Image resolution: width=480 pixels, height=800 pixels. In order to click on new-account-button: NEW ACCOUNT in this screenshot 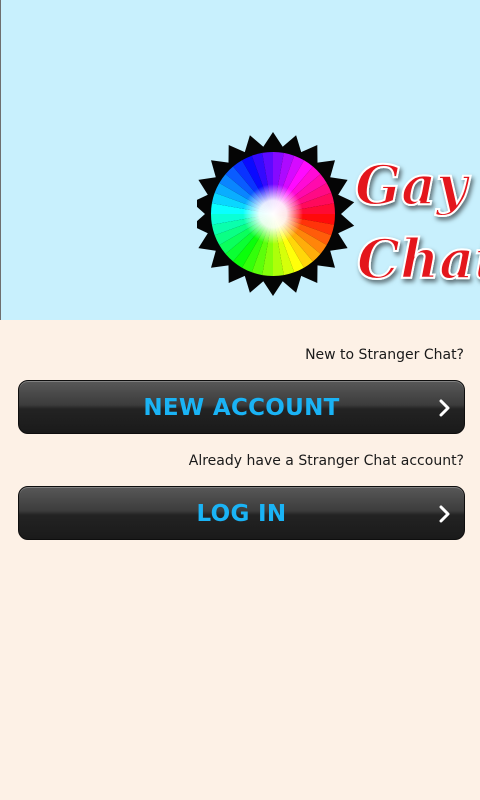, I will do `click(241, 407)`.